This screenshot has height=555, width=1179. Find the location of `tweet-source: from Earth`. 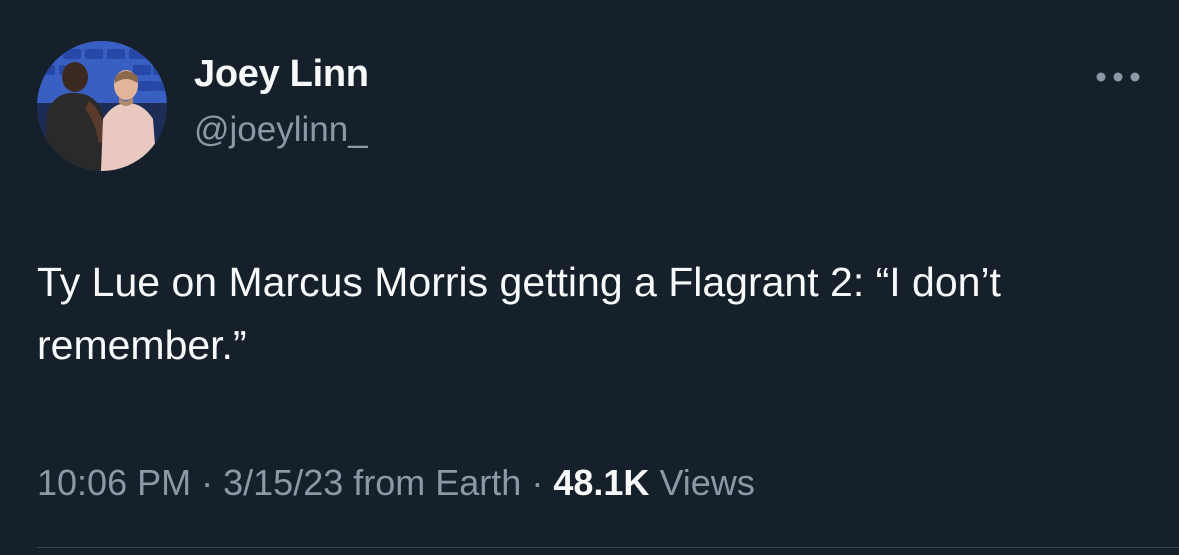

tweet-source: from Earth is located at coordinates (437, 482).